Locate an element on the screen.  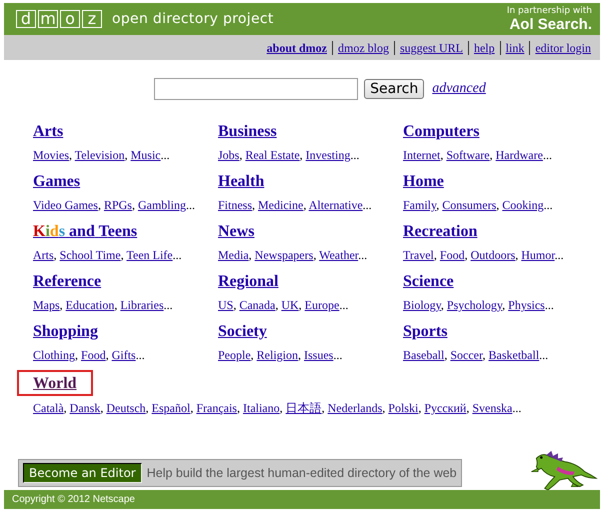
subcategory-link: Italiano is located at coordinates (261, 408).